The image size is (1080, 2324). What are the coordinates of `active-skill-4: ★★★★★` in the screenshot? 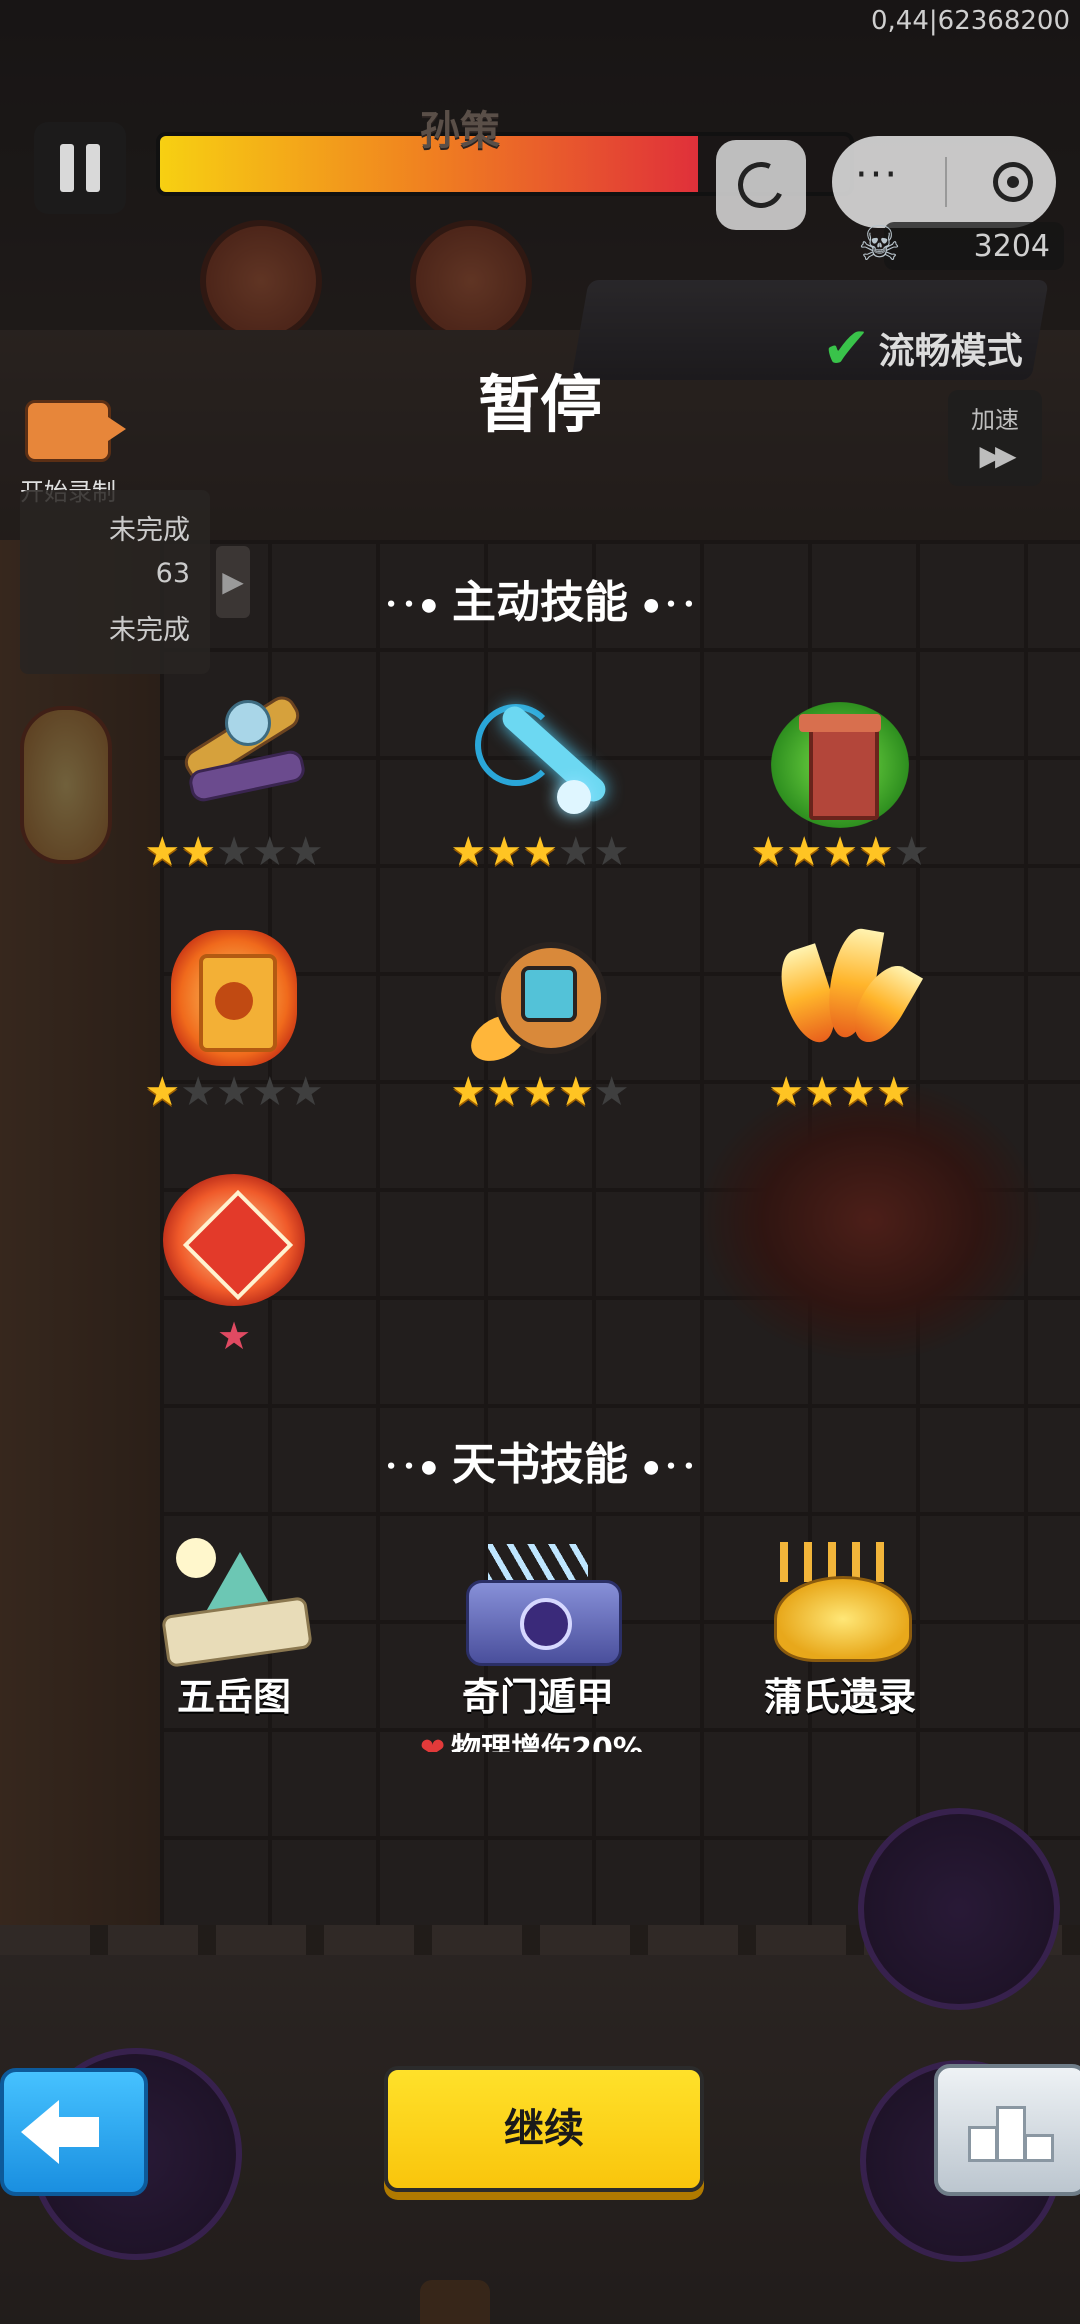 It's located at (234, 1017).